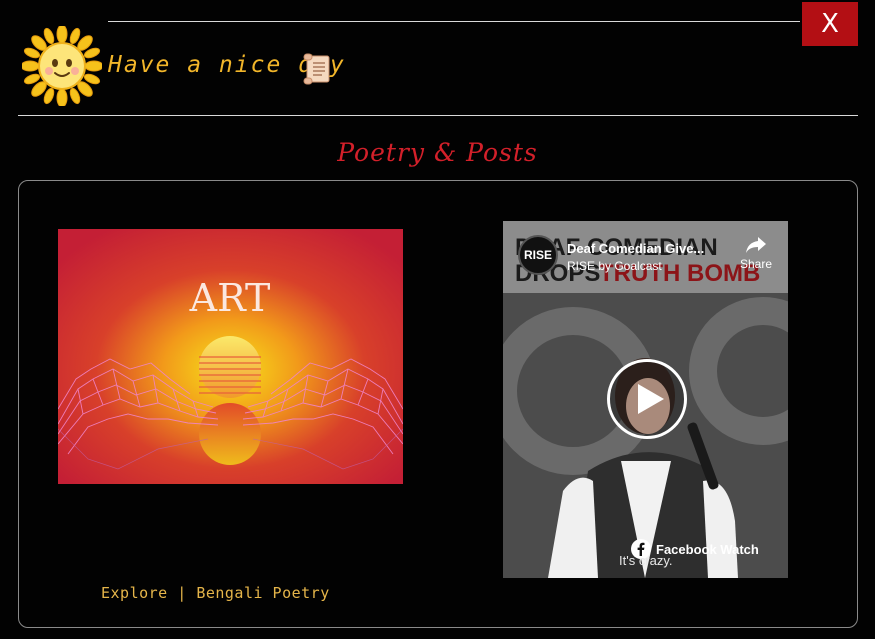  Describe the element at coordinates (756, 245) in the screenshot. I see `share-icon` at that location.